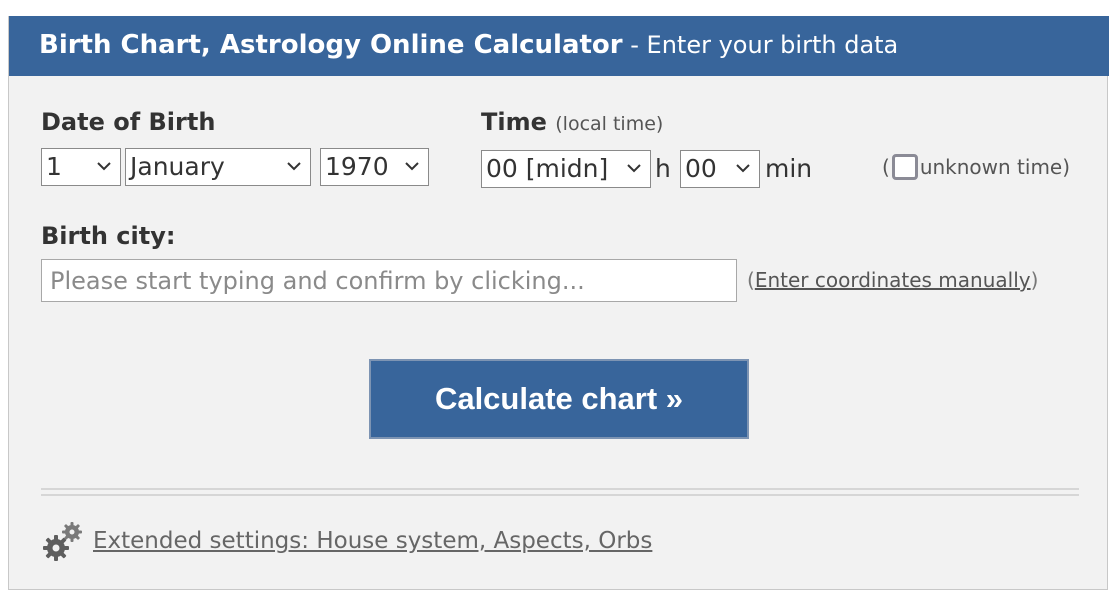 The image size is (1118, 608). Describe the element at coordinates (904, 167) in the screenshot. I see `unknown-time-checkbox` at that location.